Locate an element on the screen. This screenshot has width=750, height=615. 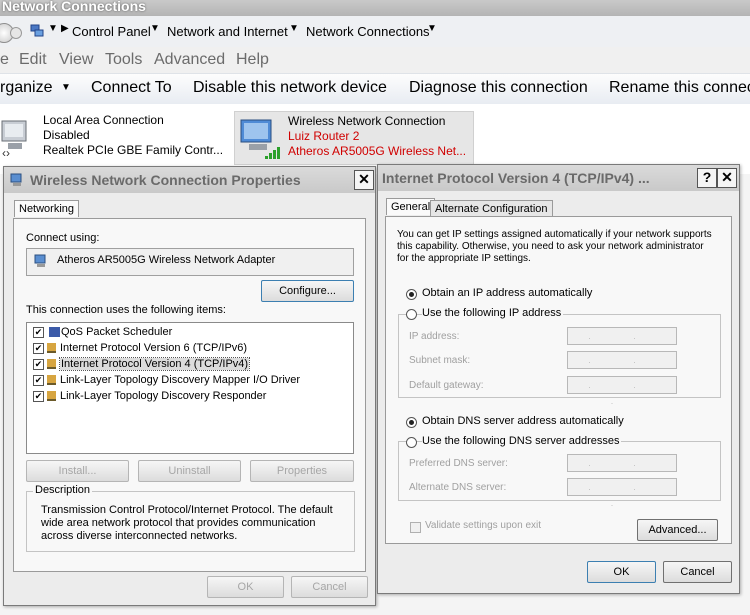
menu-tools: Tools is located at coordinates (123, 60).